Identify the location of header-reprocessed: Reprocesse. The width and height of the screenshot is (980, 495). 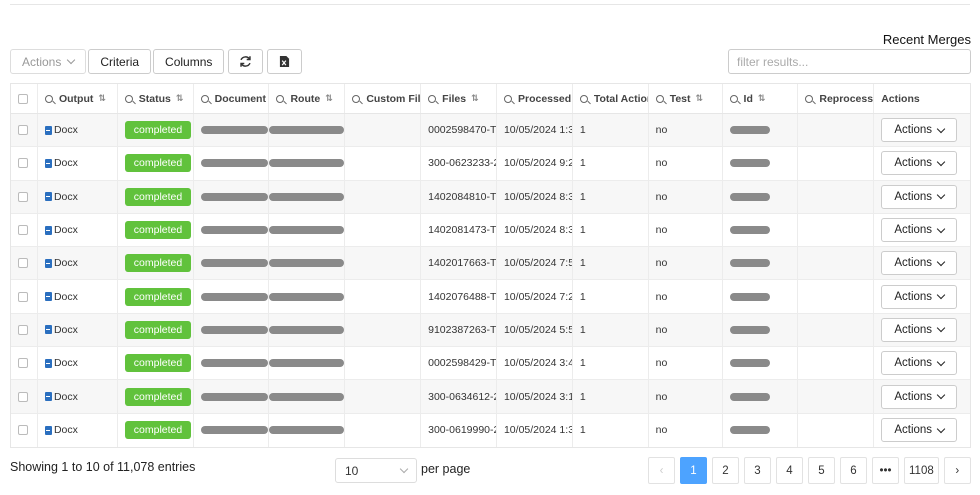
(836, 98).